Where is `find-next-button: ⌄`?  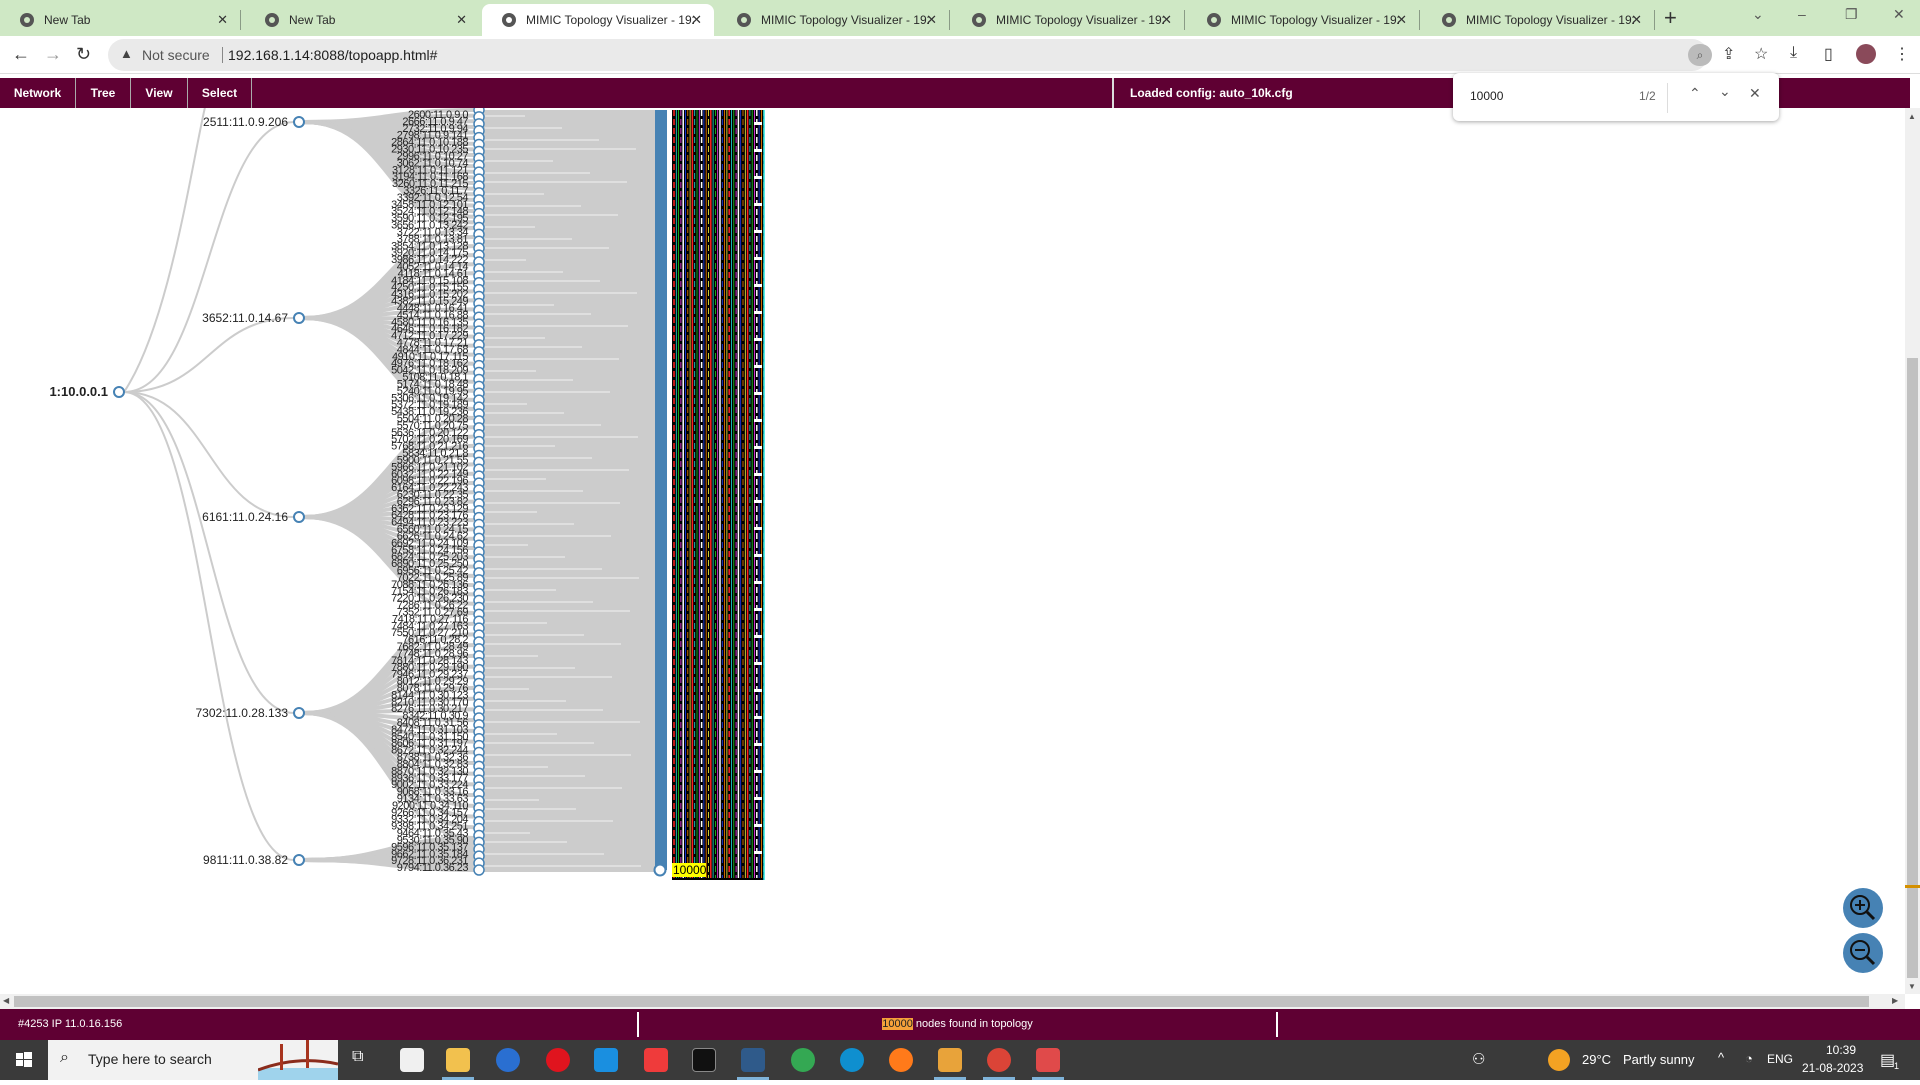
find-next-button: ⌄ is located at coordinates (1725, 91).